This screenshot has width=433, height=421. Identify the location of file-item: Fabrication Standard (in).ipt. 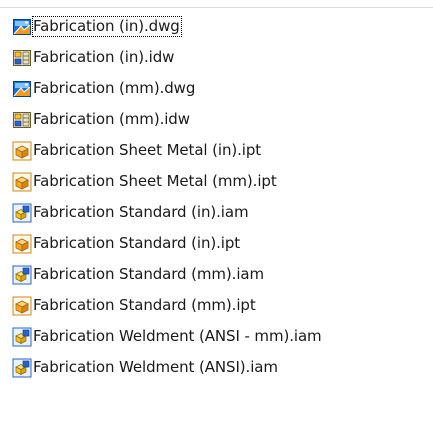
(219, 243).